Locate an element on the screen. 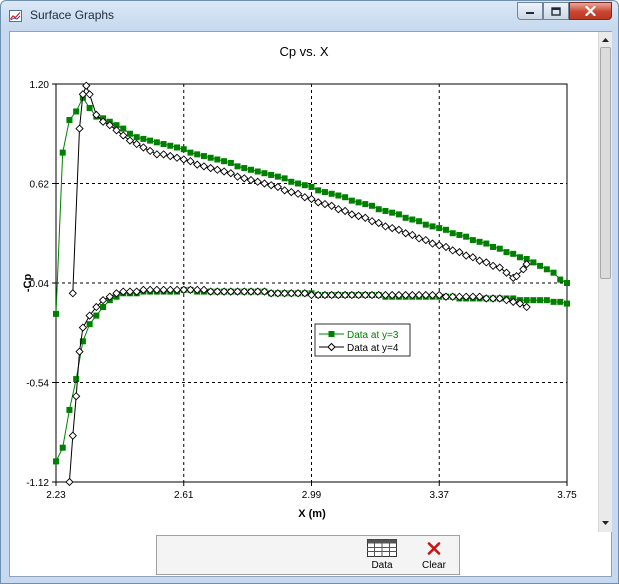 The height and width of the screenshot is (584, 619). arrow-down-icon is located at coordinates (605, 523).